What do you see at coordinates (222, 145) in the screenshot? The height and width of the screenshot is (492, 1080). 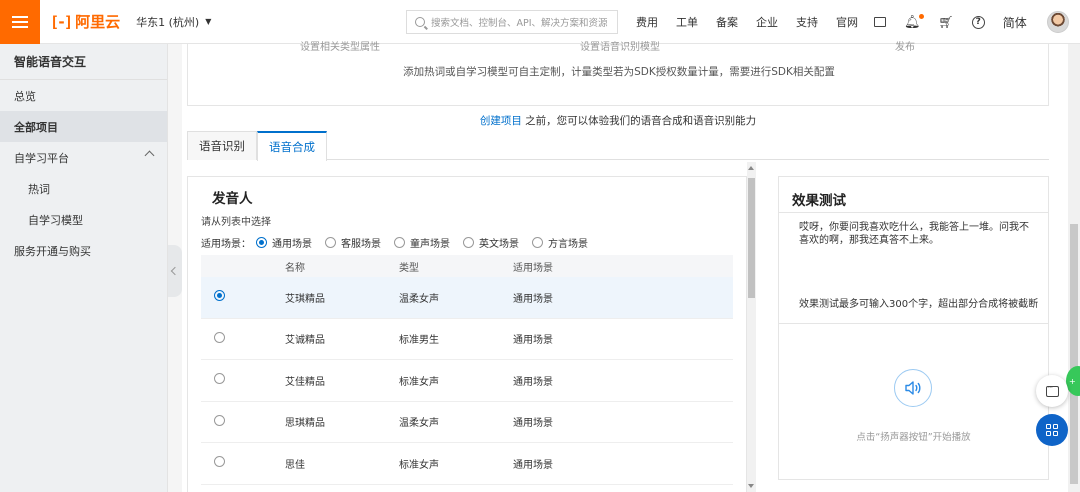 I see `tab-speech-recognition: 语音识别` at bounding box center [222, 145].